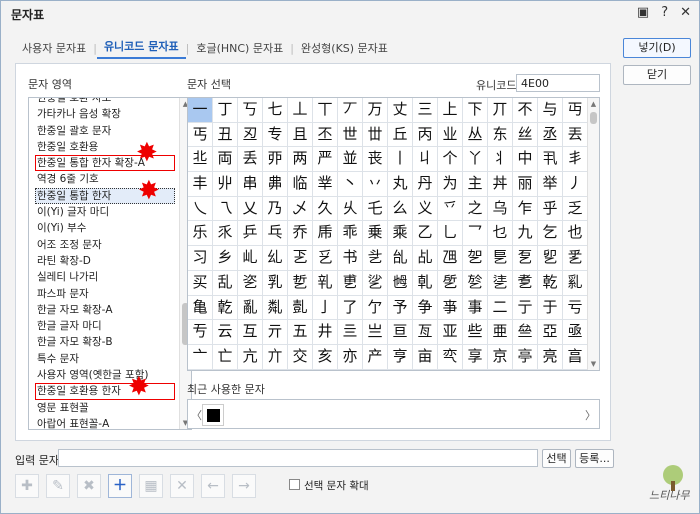 The image size is (700, 514). What do you see at coordinates (275, 110) in the screenshot?
I see `char-cell: 七` at bounding box center [275, 110].